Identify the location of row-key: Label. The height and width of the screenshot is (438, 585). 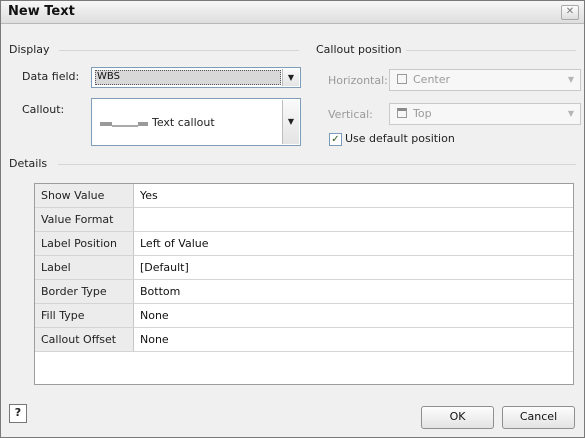
(84, 267).